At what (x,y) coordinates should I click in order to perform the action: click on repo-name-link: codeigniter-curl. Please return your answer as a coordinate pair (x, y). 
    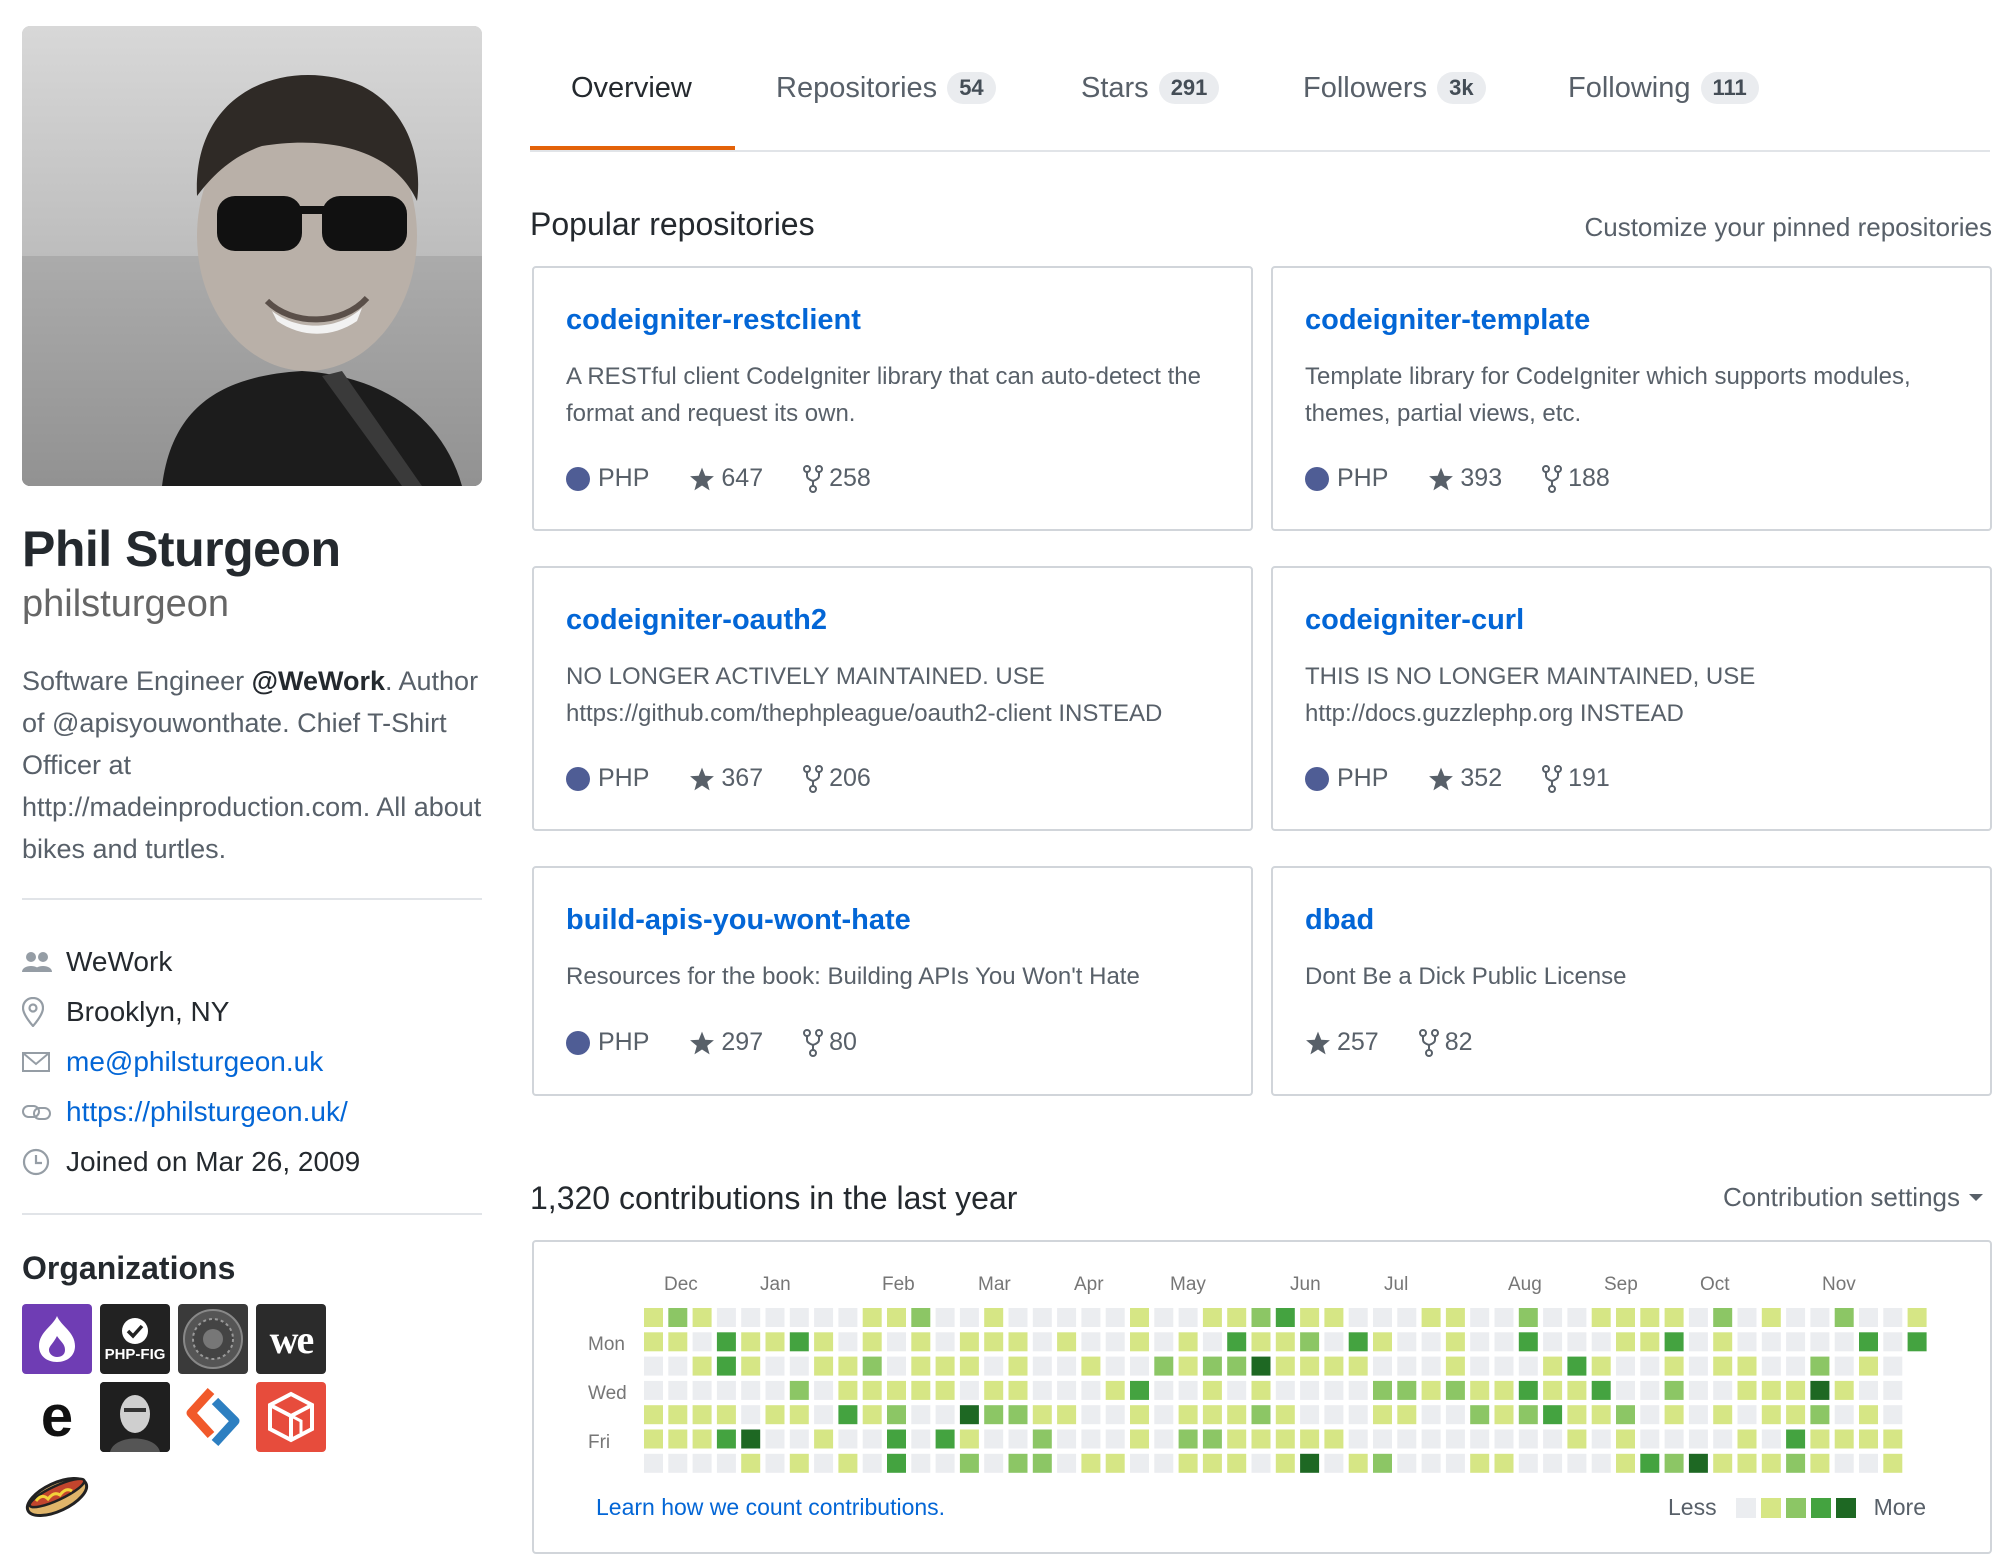
    Looking at the image, I should click on (1414, 620).